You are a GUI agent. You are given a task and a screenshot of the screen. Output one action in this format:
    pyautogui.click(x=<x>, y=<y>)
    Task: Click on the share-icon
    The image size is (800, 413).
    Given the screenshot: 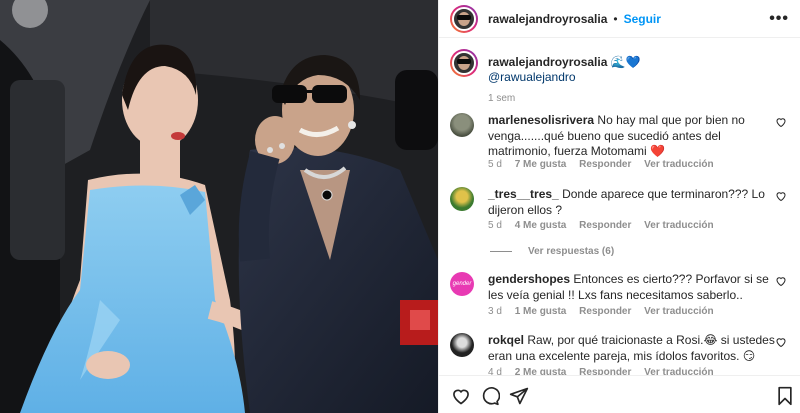 What is the action you would take?
    pyautogui.click(x=519, y=396)
    